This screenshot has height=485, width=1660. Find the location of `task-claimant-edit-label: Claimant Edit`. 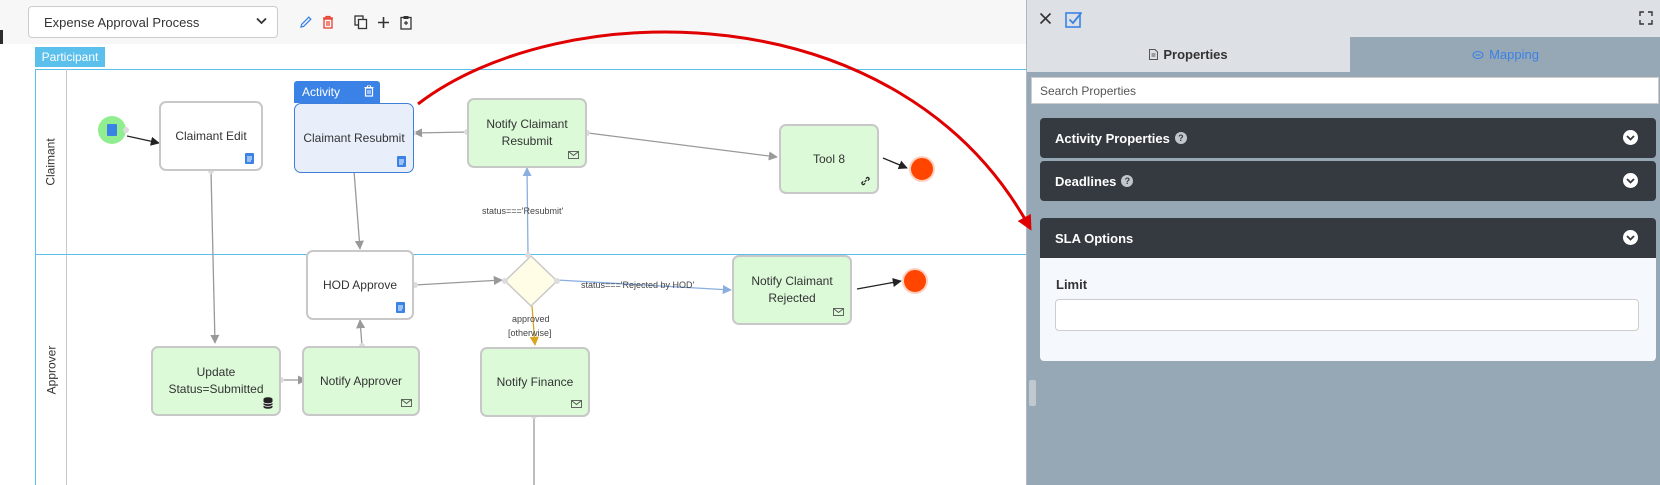

task-claimant-edit-label: Claimant Edit is located at coordinates (211, 135).